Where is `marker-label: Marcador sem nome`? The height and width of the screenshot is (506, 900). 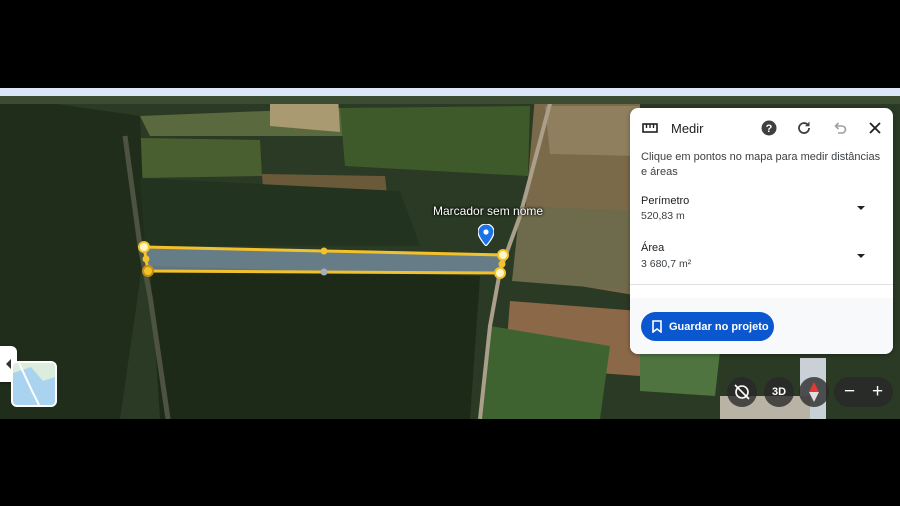
marker-label: Marcador sem nome is located at coordinates (488, 211).